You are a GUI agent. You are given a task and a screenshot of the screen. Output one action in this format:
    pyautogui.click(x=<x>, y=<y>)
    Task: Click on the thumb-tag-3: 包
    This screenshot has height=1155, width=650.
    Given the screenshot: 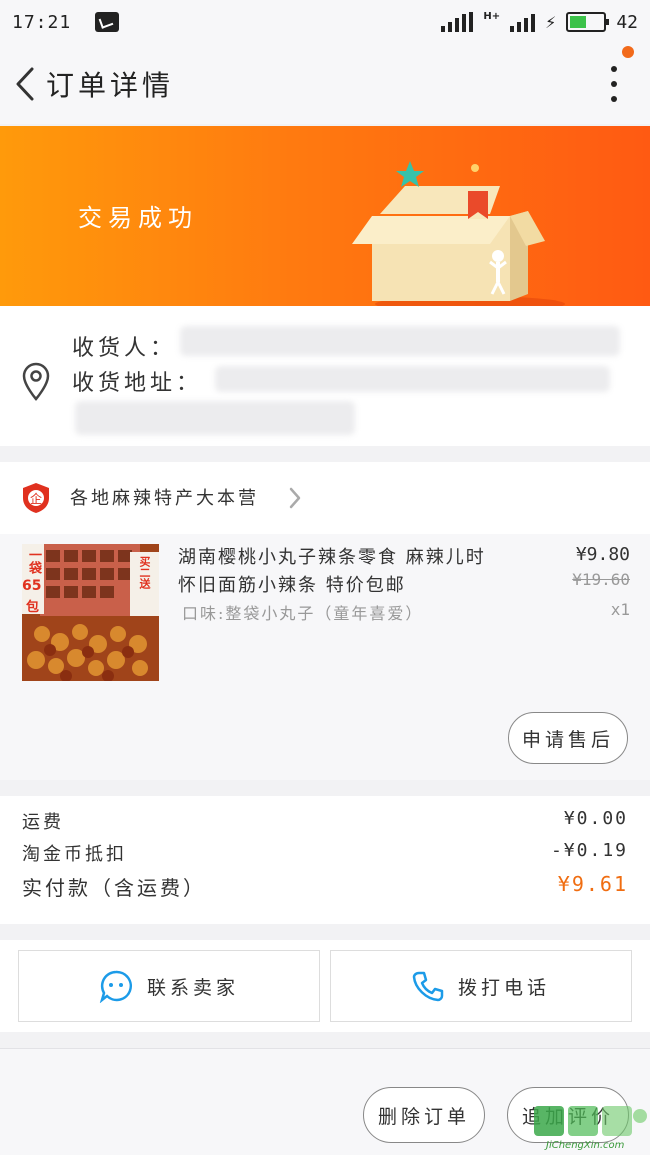 What is the action you would take?
    pyautogui.click(x=33, y=607)
    